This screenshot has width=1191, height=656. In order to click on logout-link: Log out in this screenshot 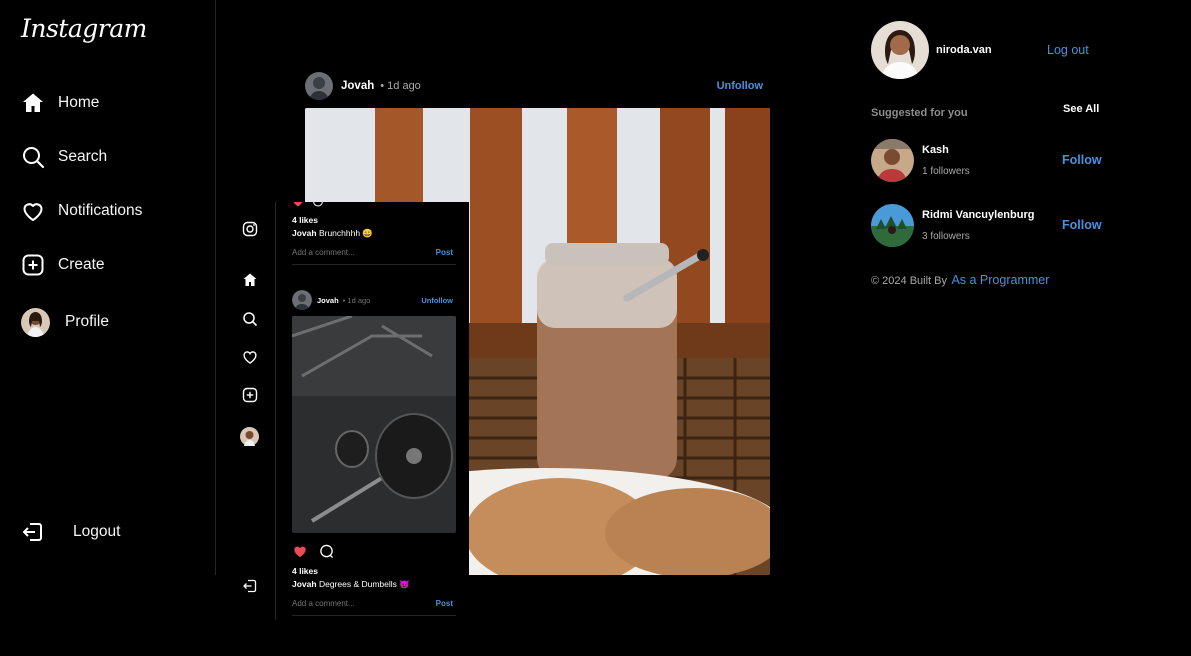, I will do `click(1068, 50)`.